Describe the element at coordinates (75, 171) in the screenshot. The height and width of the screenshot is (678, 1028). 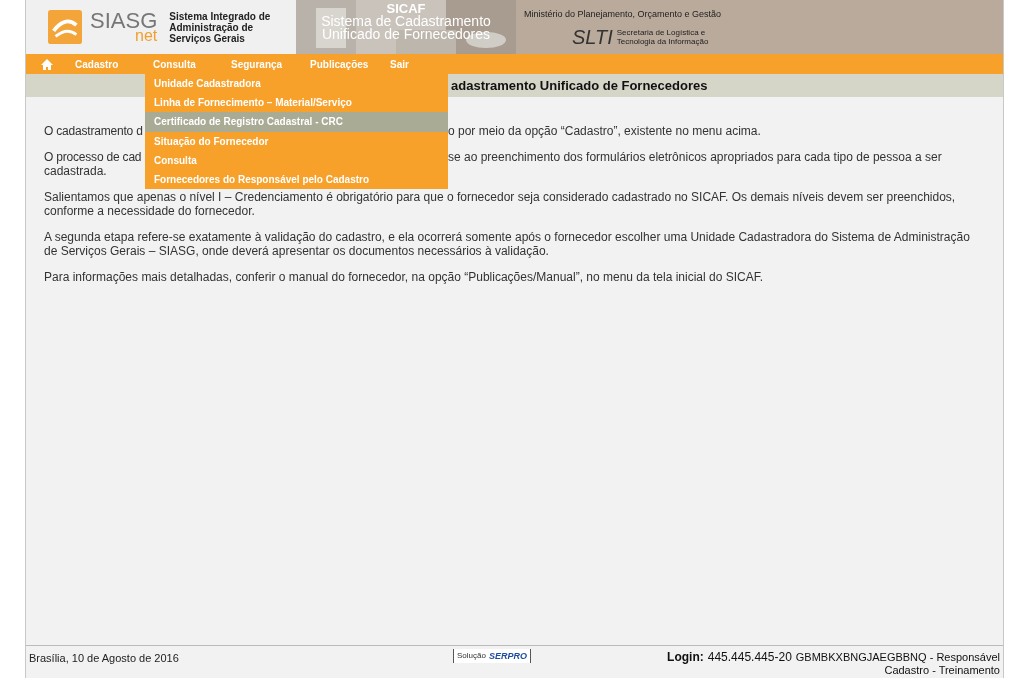
I see `paragraph-text: cadastrada.` at that location.